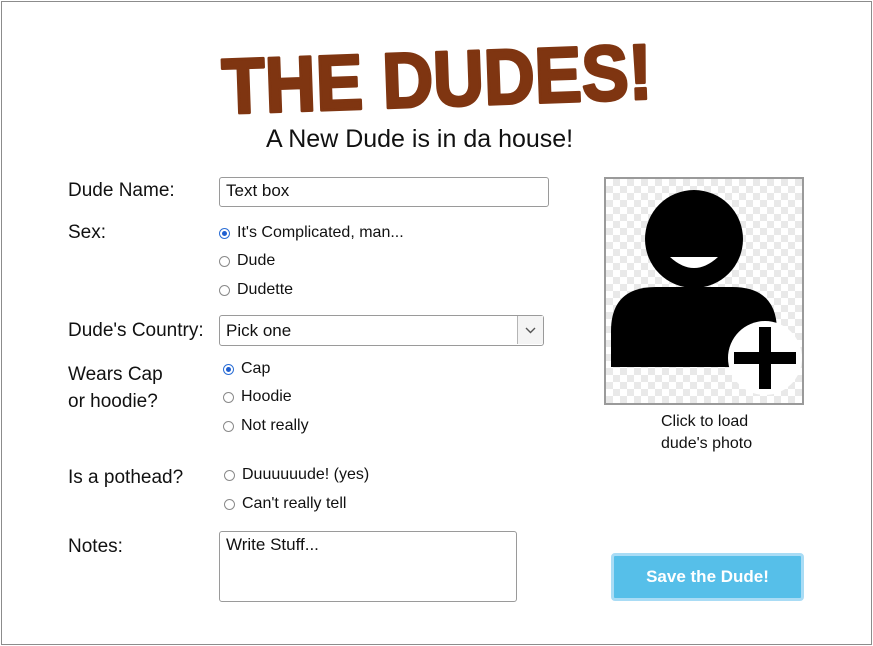 The height and width of the screenshot is (646, 873). Describe the element at coordinates (121, 190) in the screenshot. I see `name-label: Dude Name:` at that location.